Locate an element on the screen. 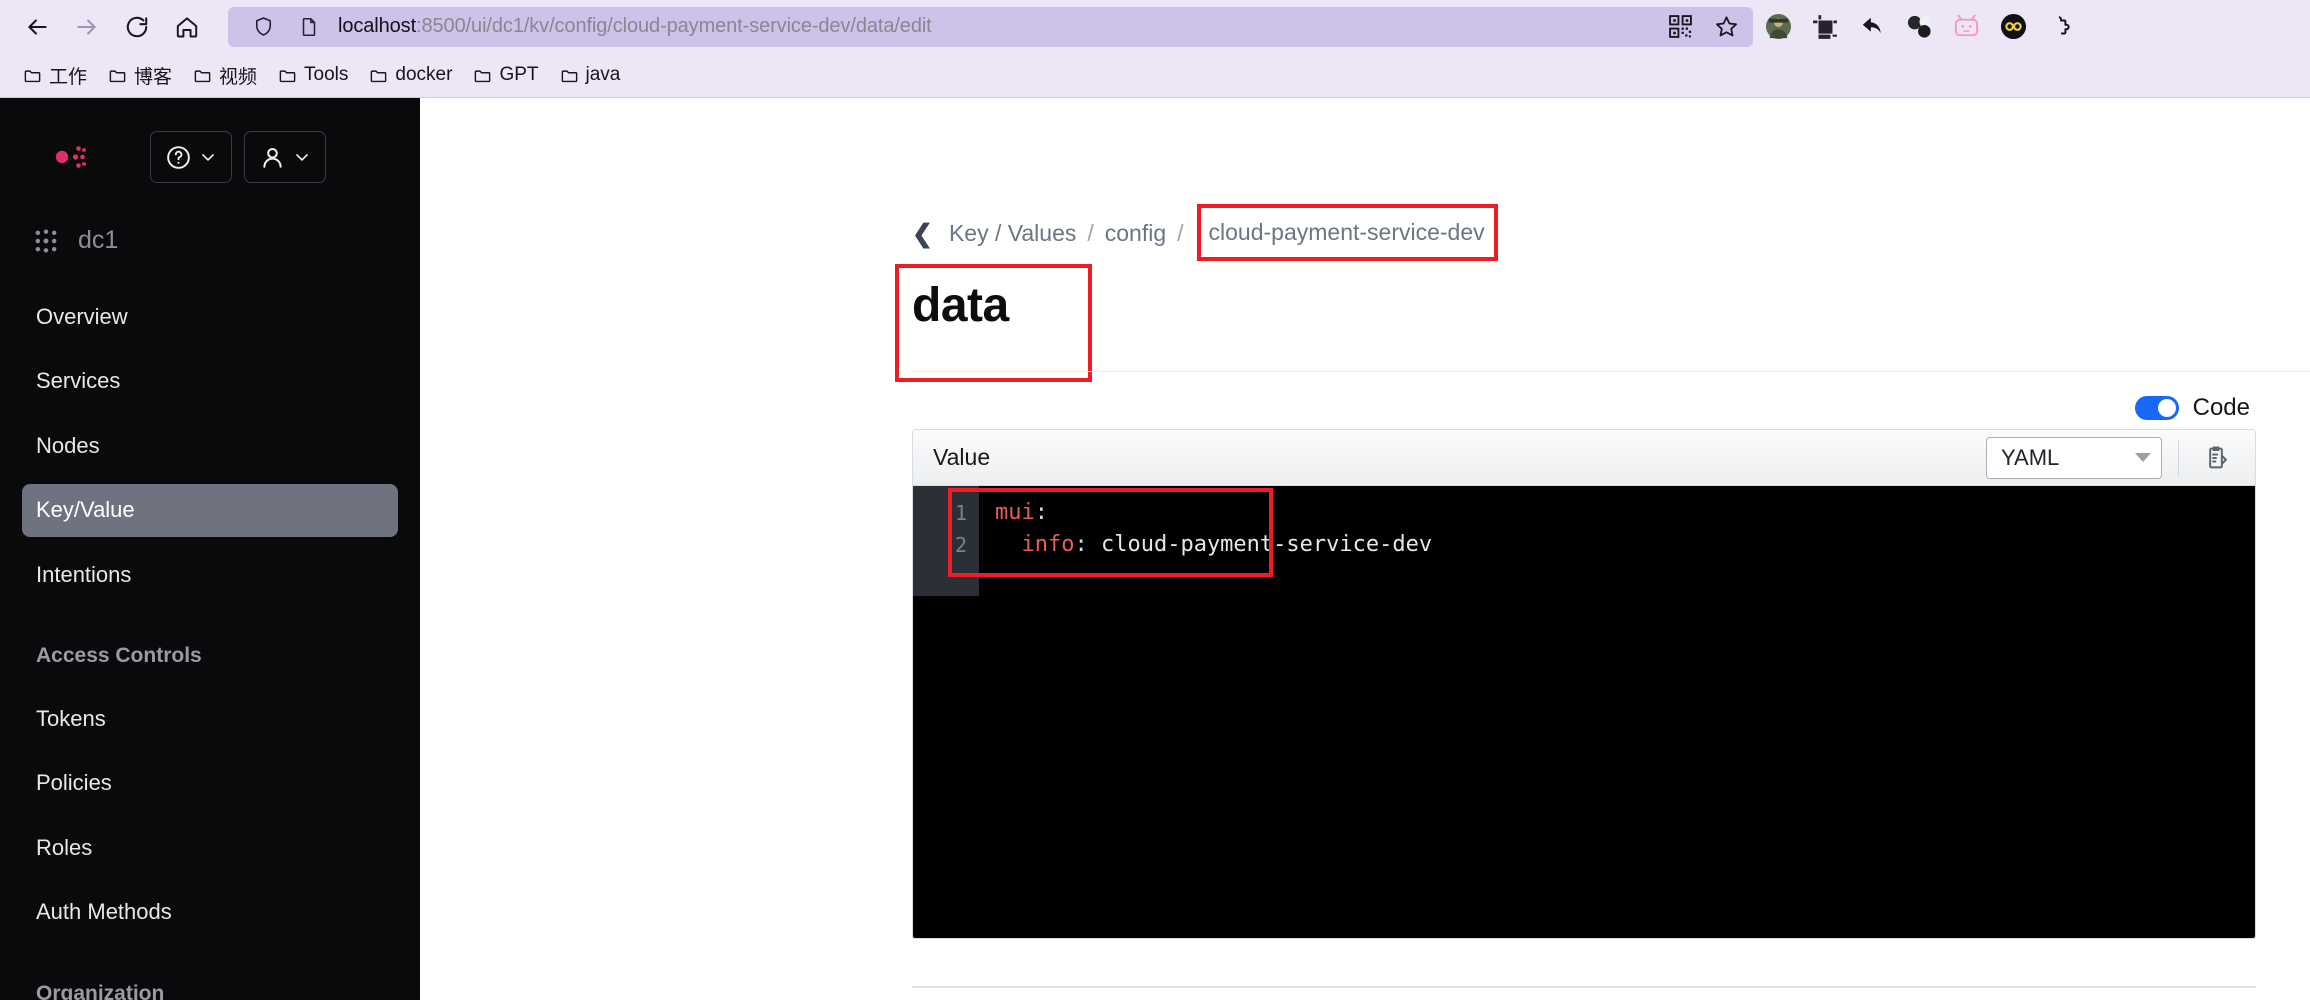  qr-code-icon is located at coordinates (1680, 27).